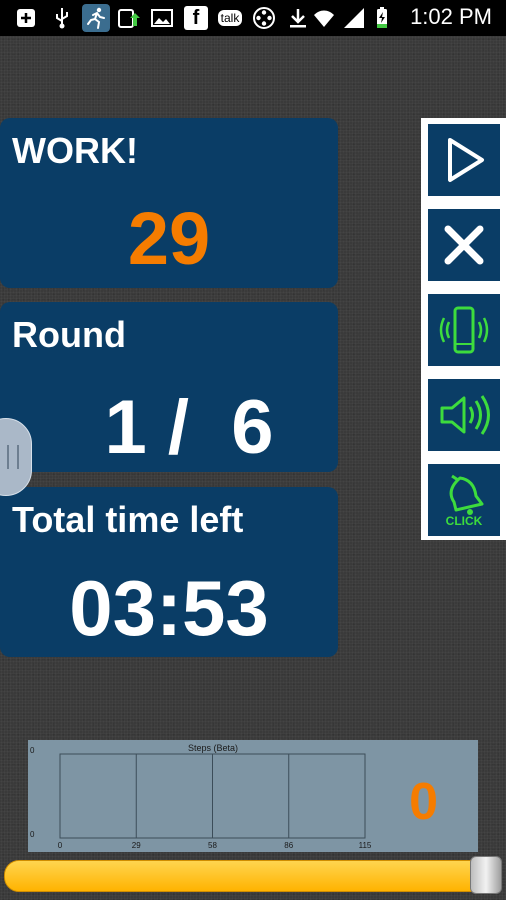 The height and width of the screenshot is (900, 506). I want to click on signal-icon, so click(354, 18).